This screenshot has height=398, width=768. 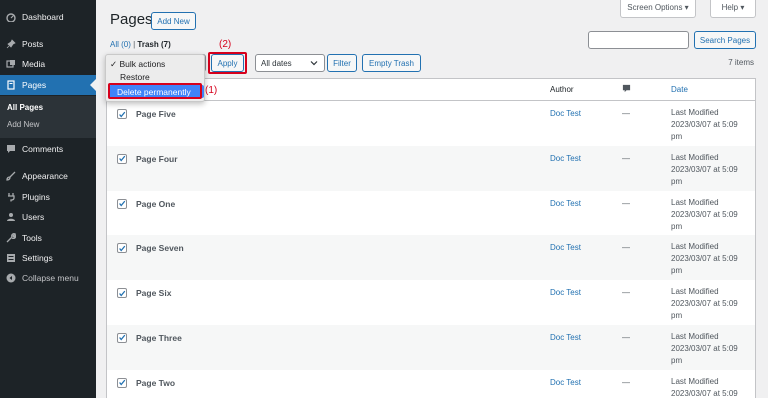 I want to click on author-column-header: Author, so click(x=562, y=89).